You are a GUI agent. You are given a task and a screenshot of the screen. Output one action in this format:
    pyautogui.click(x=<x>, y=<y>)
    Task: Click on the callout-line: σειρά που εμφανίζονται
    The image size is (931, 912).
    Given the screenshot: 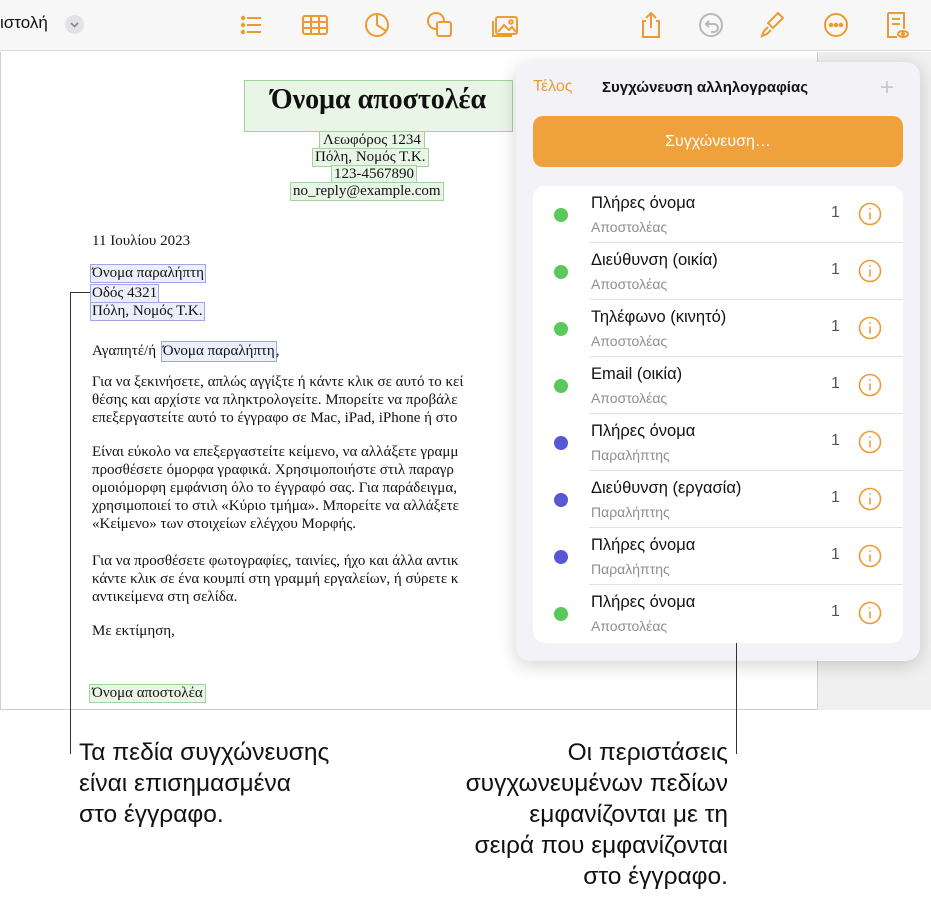 What is the action you would take?
    pyautogui.click(x=601, y=845)
    